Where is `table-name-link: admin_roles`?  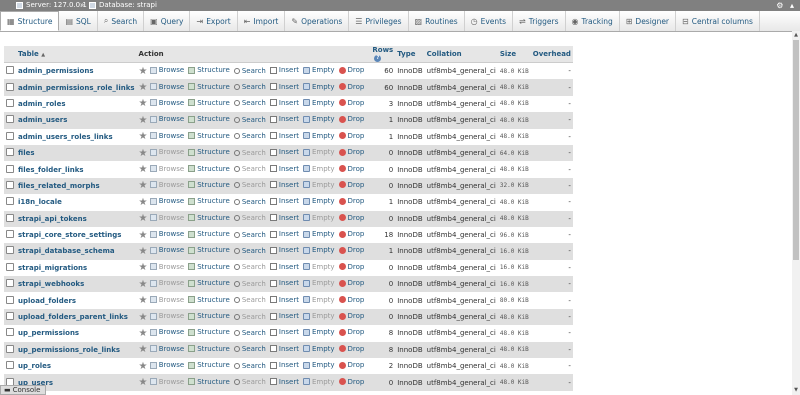 table-name-link: admin_roles is located at coordinates (42, 104).